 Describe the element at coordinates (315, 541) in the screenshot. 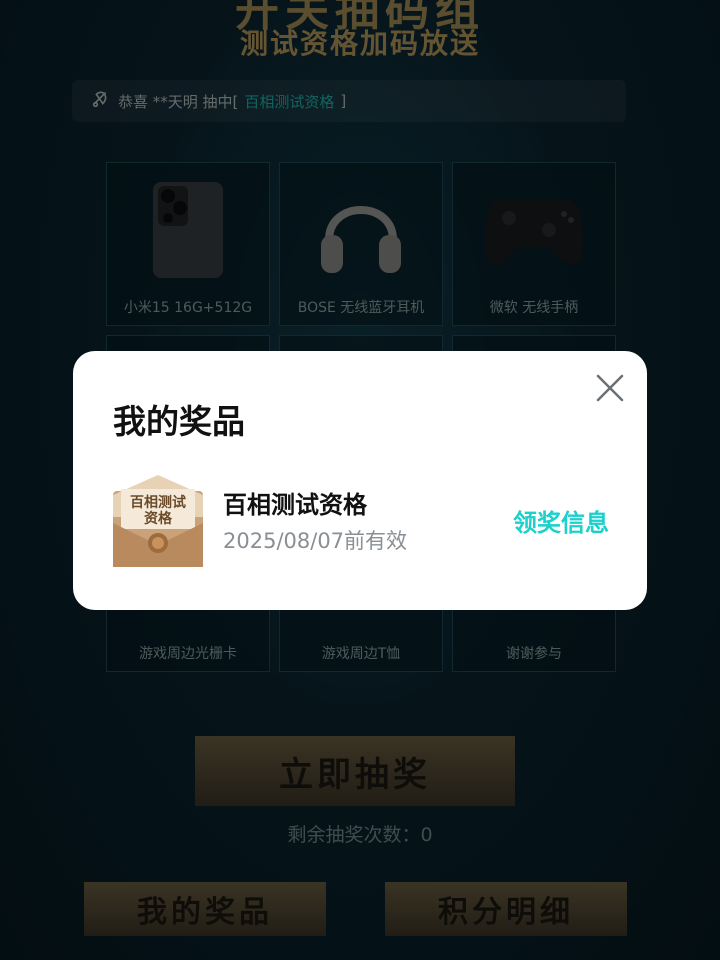

I see `prize-expiry: 2025/08/07前有效` at that location.